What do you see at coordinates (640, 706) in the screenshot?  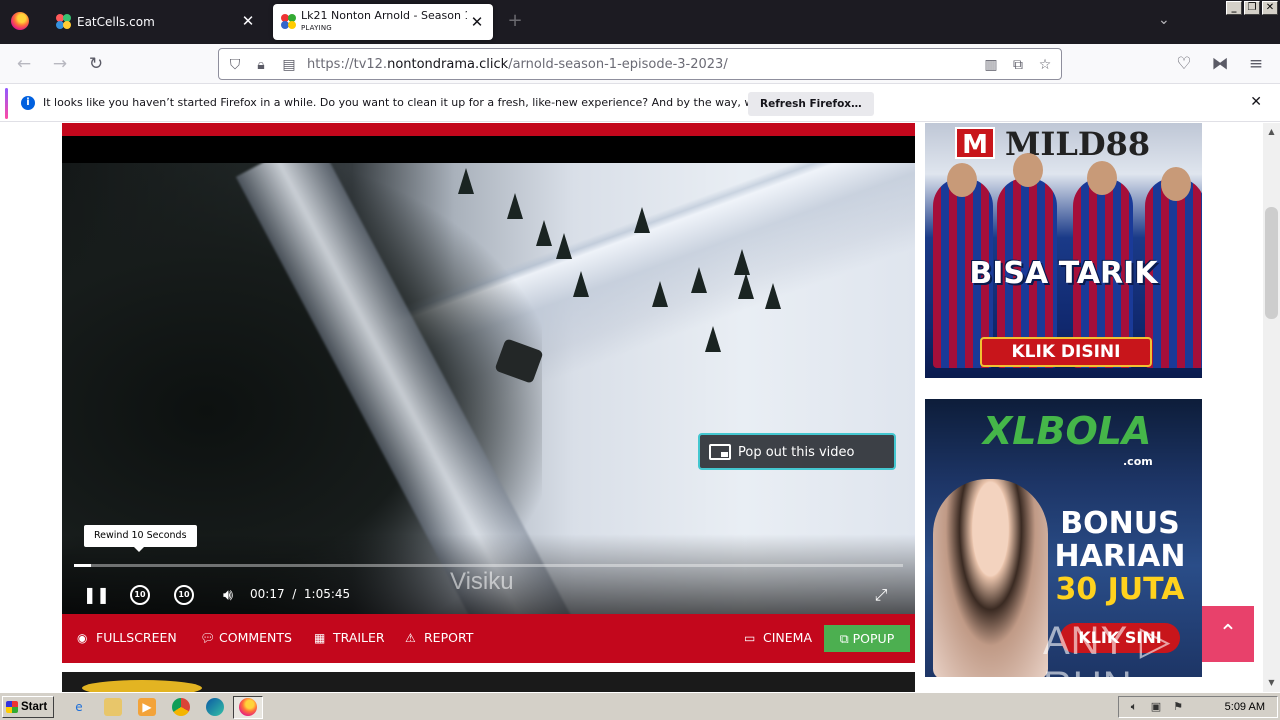 I see `windows-taskbar: Start e ▶ 🔈︎ ▣ ⚑ 5:09 AM` at bounding box center [640, 706].